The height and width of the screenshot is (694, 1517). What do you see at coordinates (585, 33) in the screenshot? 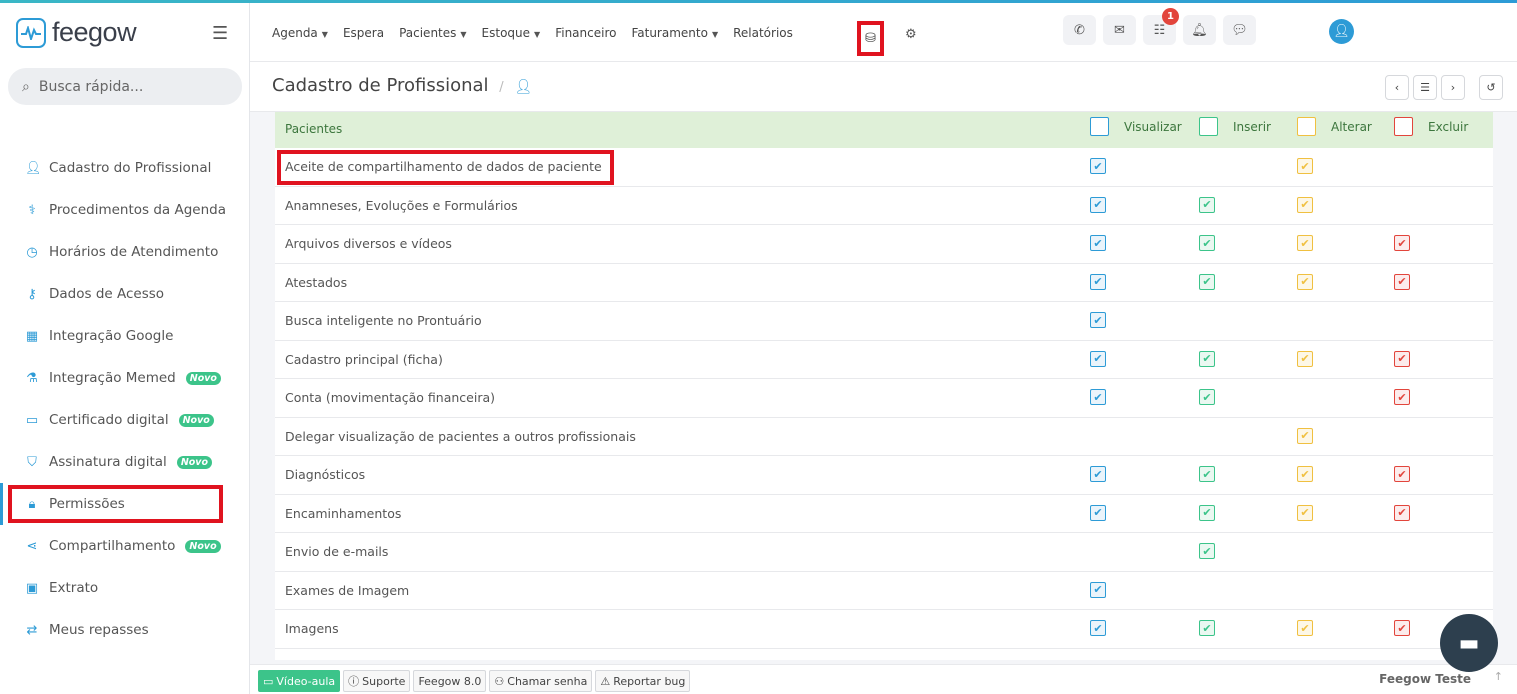
I see `nav-link-4: Financeiro` at bounding box center [585, 33].